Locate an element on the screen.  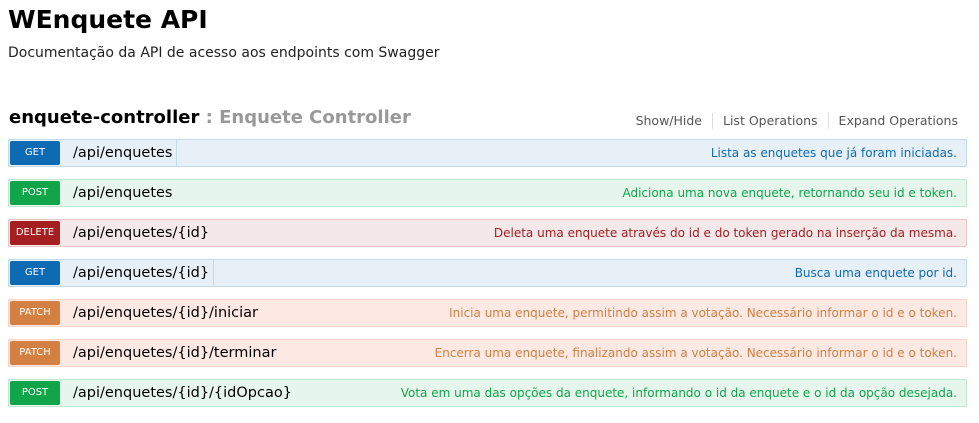
controller-description: Enquete Controller is located at coordinates (315, 117).